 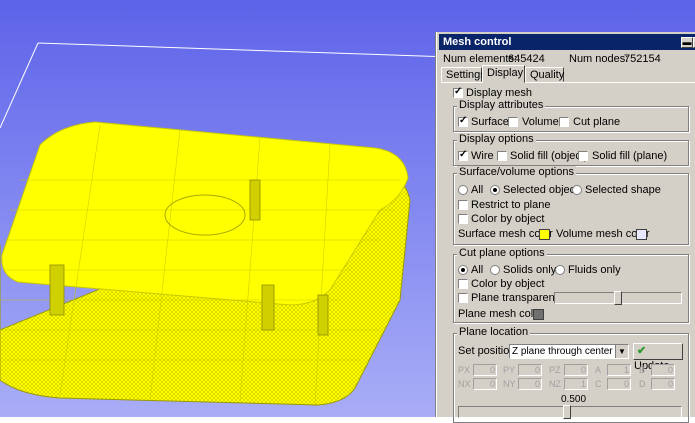 What do you see at coordinates (477, 270) in the screenshot?
I see `cutplane-all-label: All` at bounding box center [477, 270].